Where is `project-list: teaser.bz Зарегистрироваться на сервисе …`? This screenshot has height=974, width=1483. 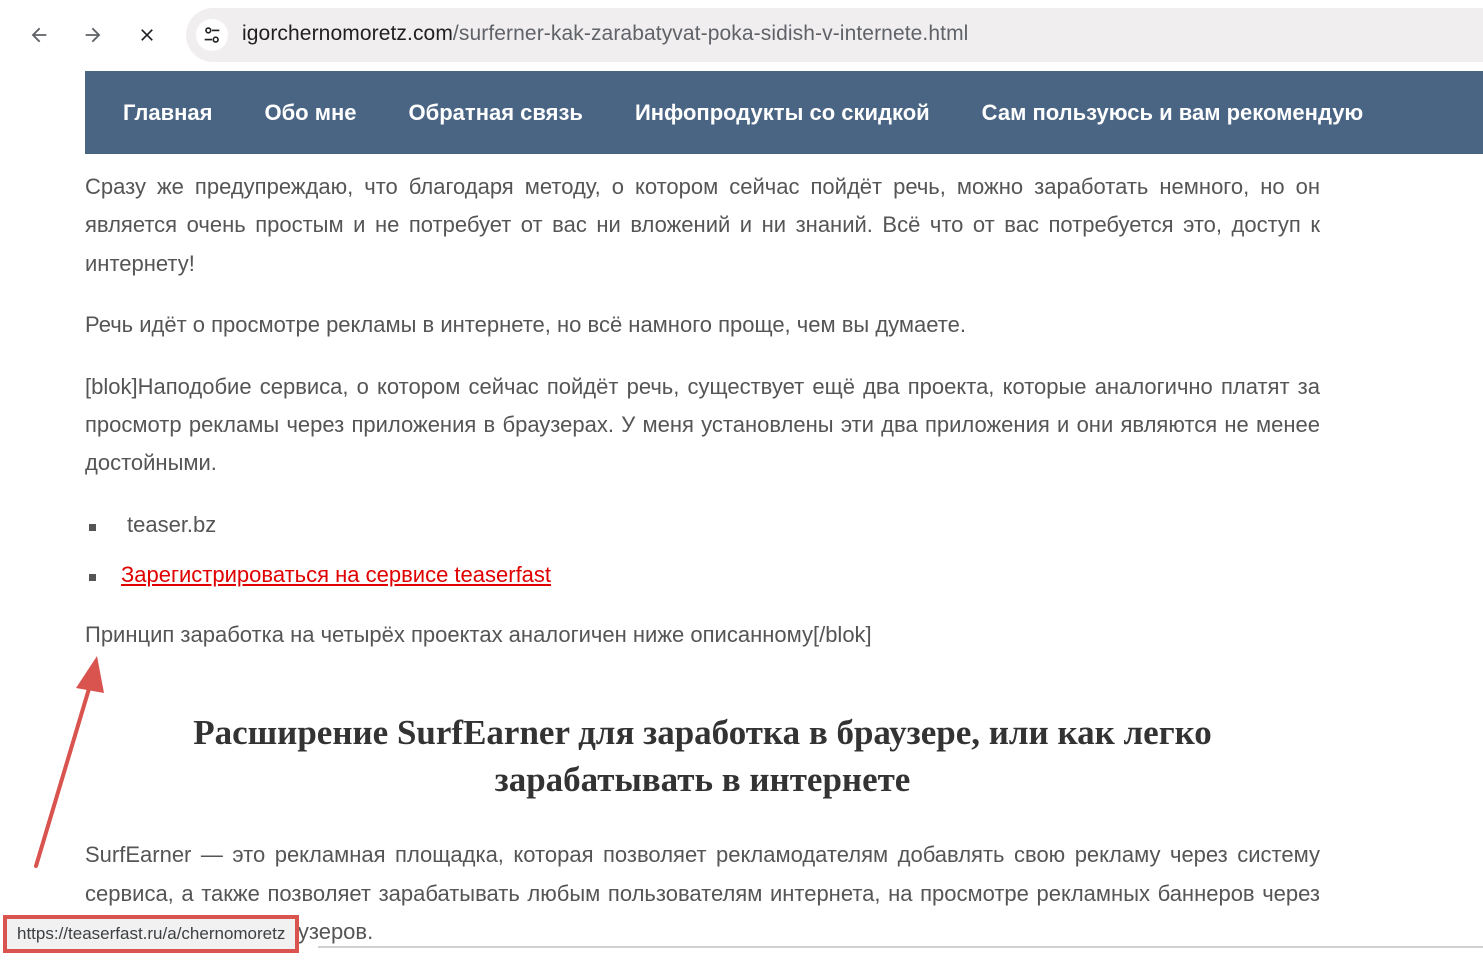
project-list: teaser.bz Зарегистрироваться на сервисе … is located at coordinates (702, 556).